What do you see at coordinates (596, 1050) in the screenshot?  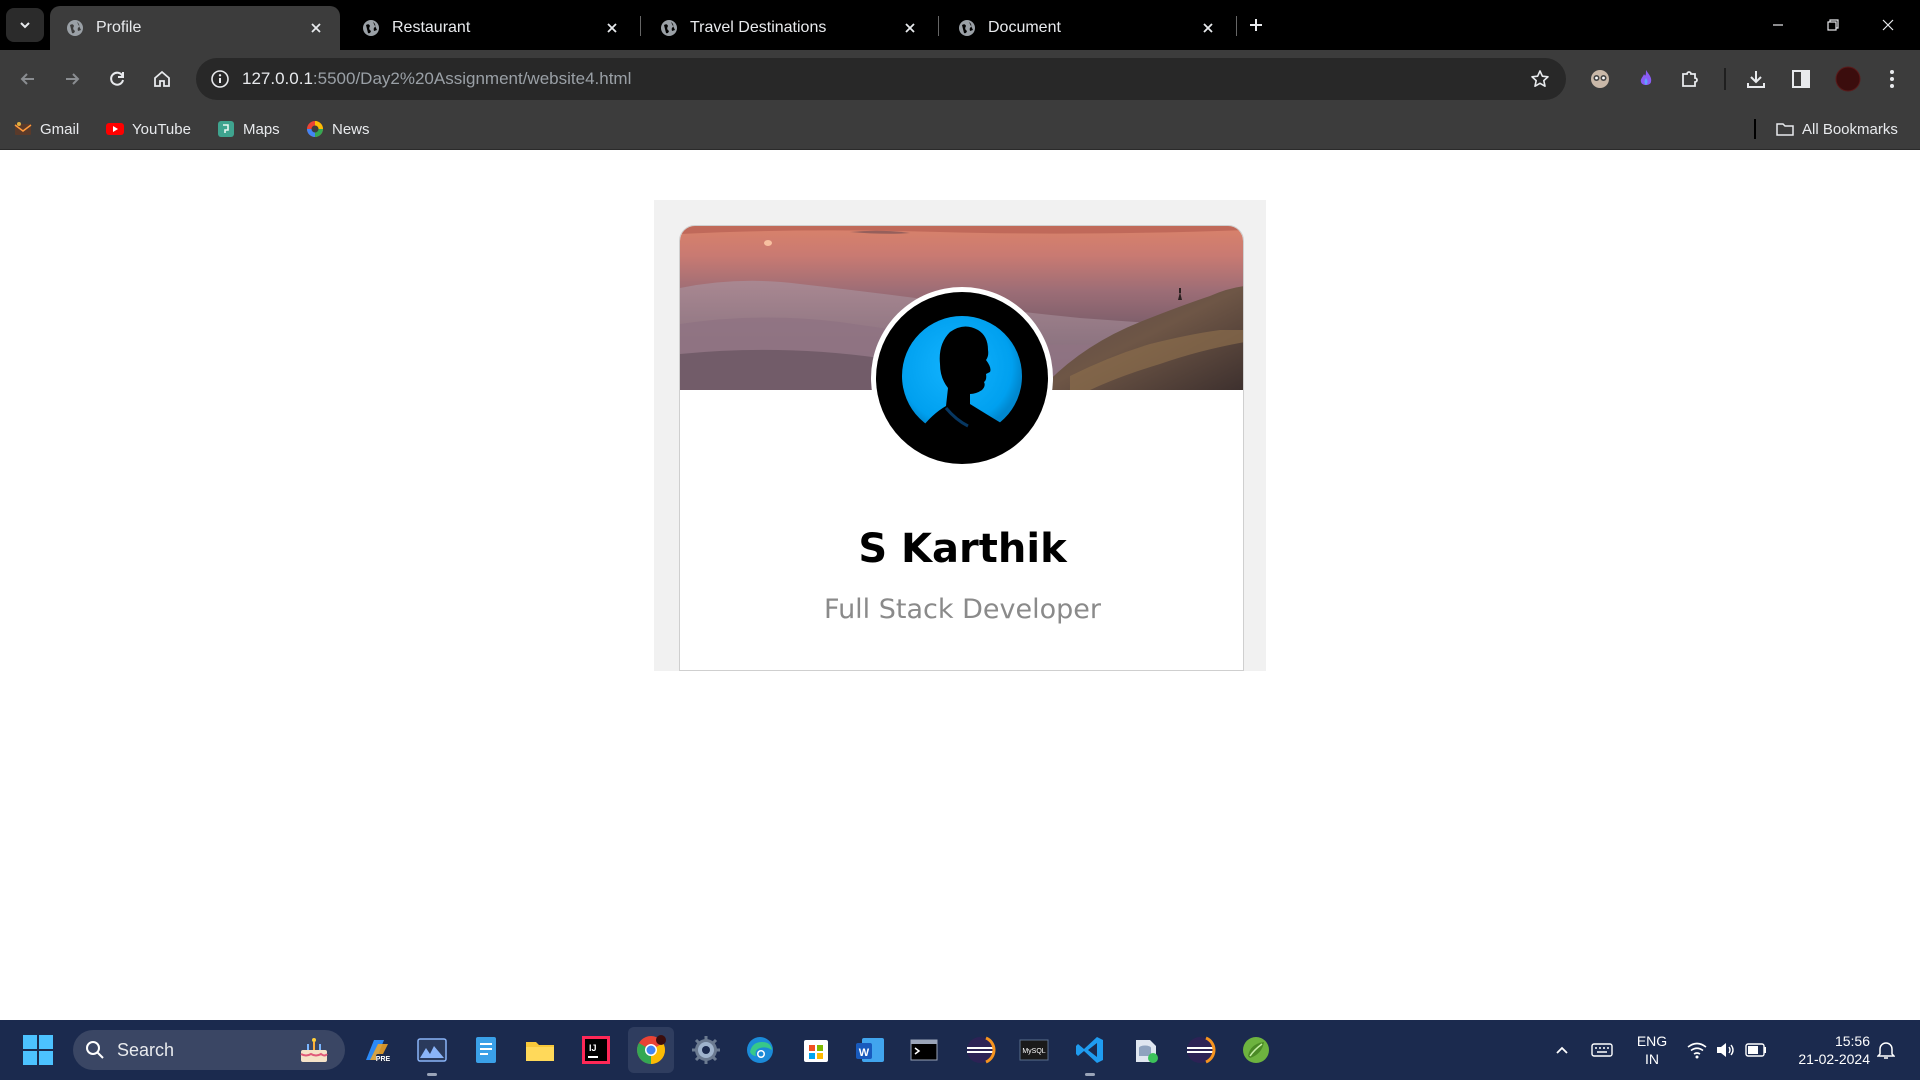 I see `intellij-icon: IJ` at bounding box center [596, 1050].